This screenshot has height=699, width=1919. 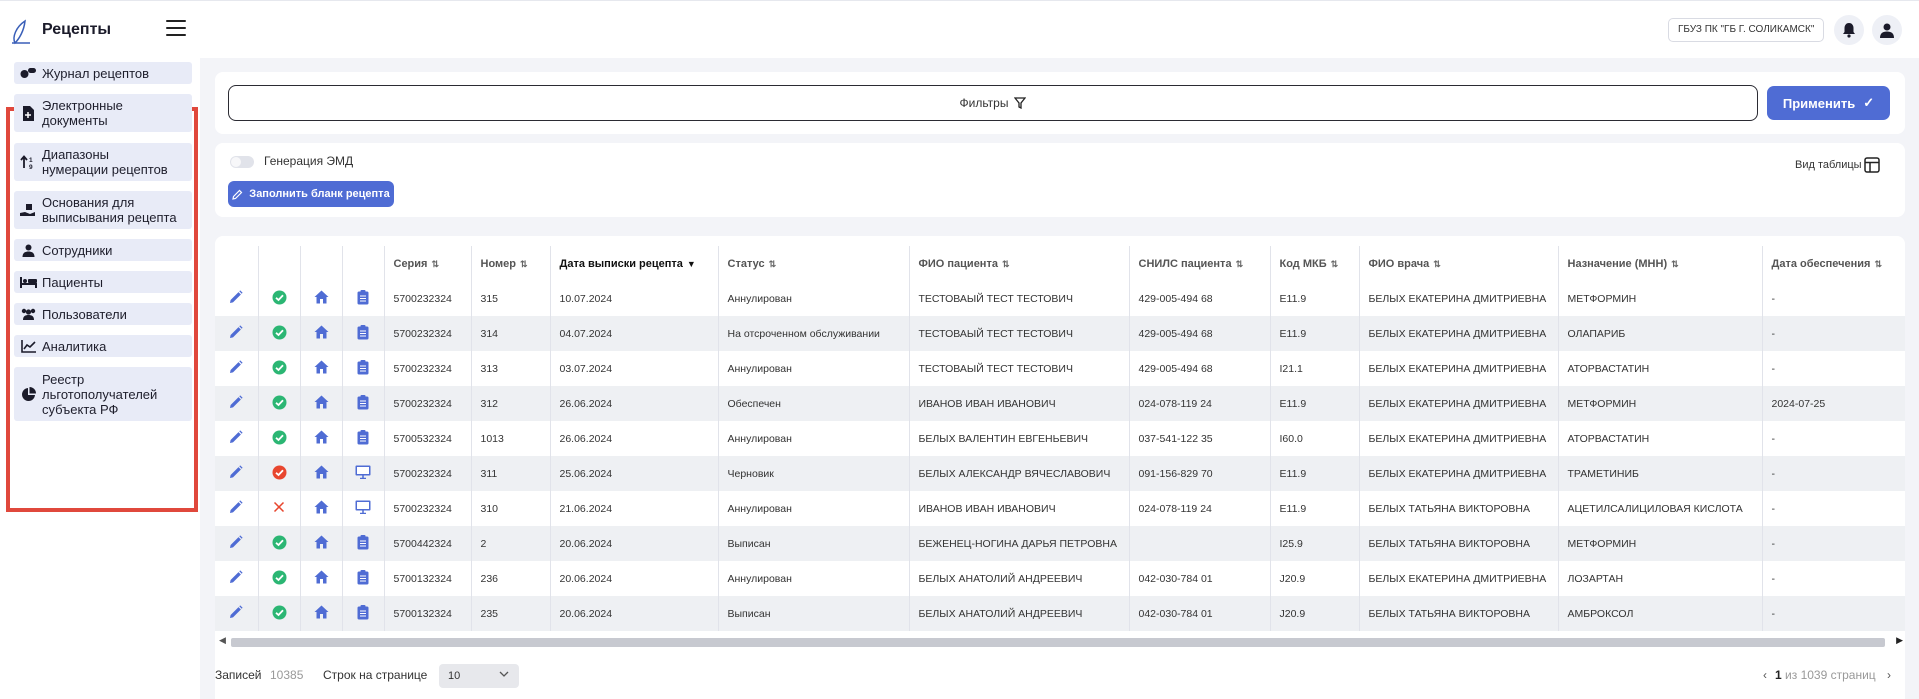 I want to click on sidebar-item-prescription-log: Журнал рецептов, so click(x=103, y=73).